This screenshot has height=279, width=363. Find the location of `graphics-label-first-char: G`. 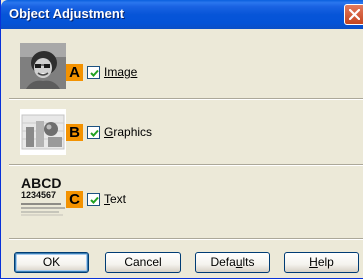

graphics-label-first-char: G is located at coordinates (109, 132).